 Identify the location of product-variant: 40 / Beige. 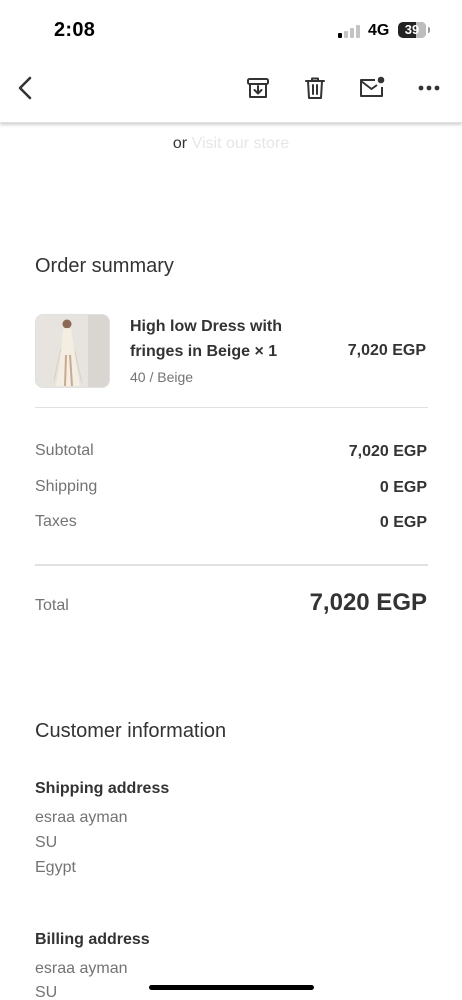
(162, 377).